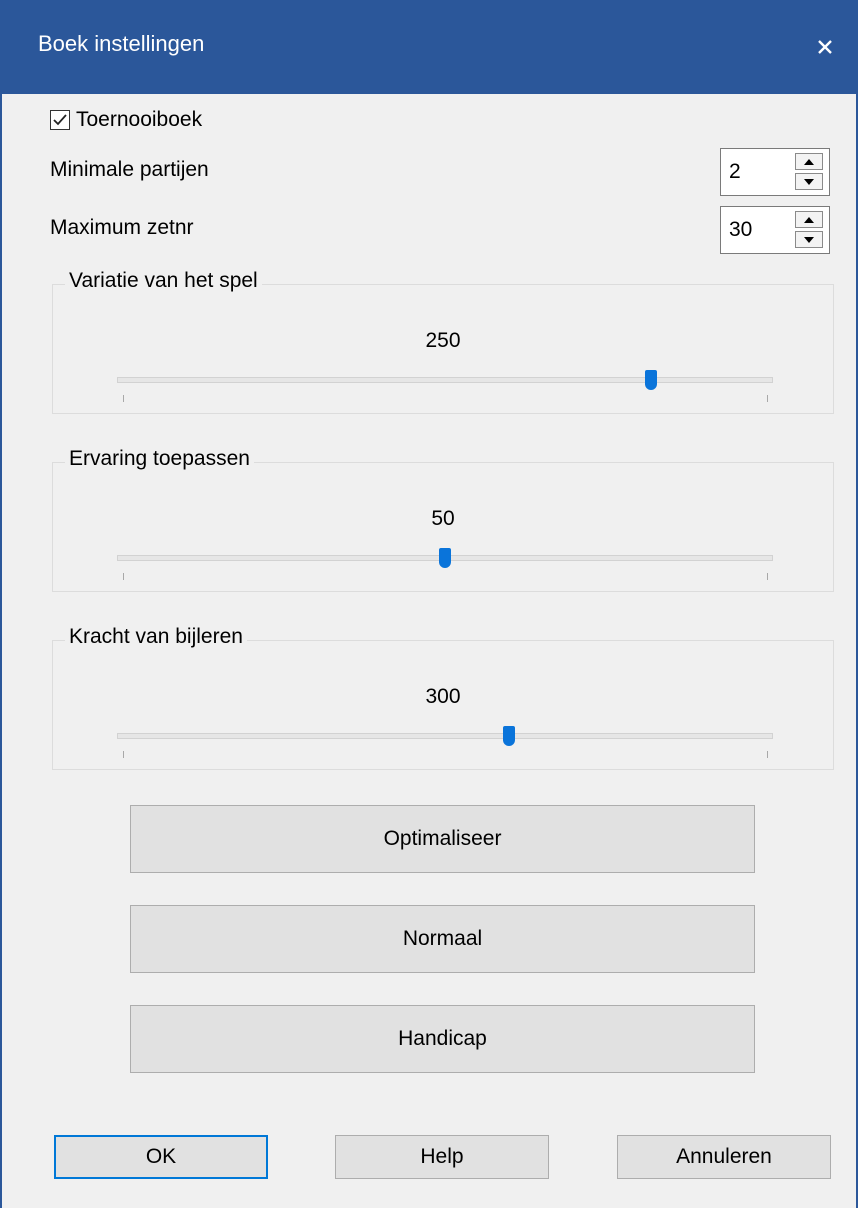 Image resolution: width=858 pixels, height=1208 pixels. What do you see at coordinates (775, 230) in the screenshot?
I see `max-zetnr-spinner: 30` at bounding box center [775, 230].